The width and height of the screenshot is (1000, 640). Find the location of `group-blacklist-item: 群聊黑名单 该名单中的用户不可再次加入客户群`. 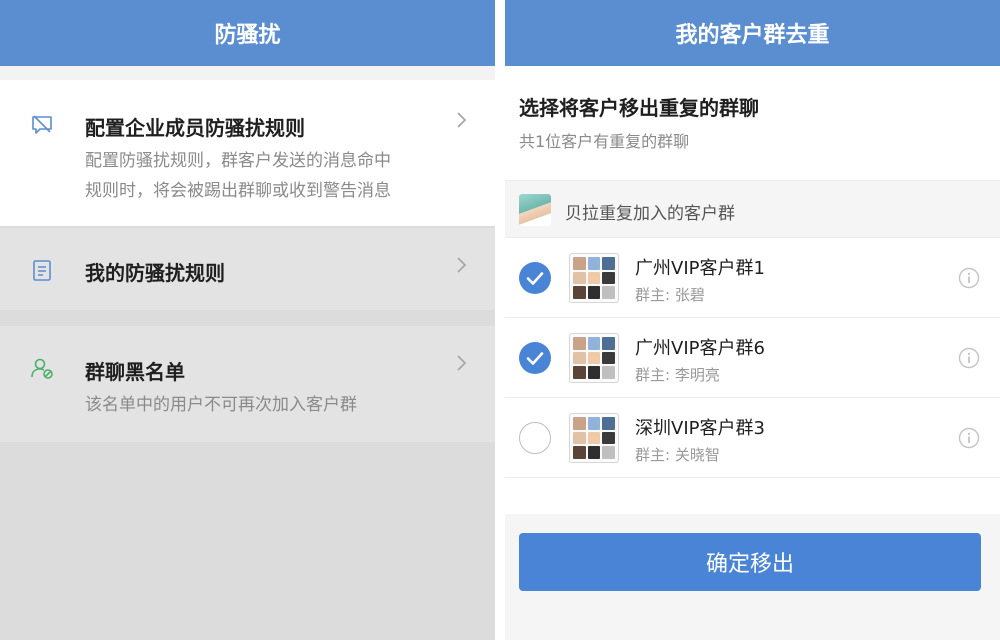

group-blacklist-item: 群聊黑名单 该名单中的用户不可再次加入客户群 is located at coordinates (247, 384).